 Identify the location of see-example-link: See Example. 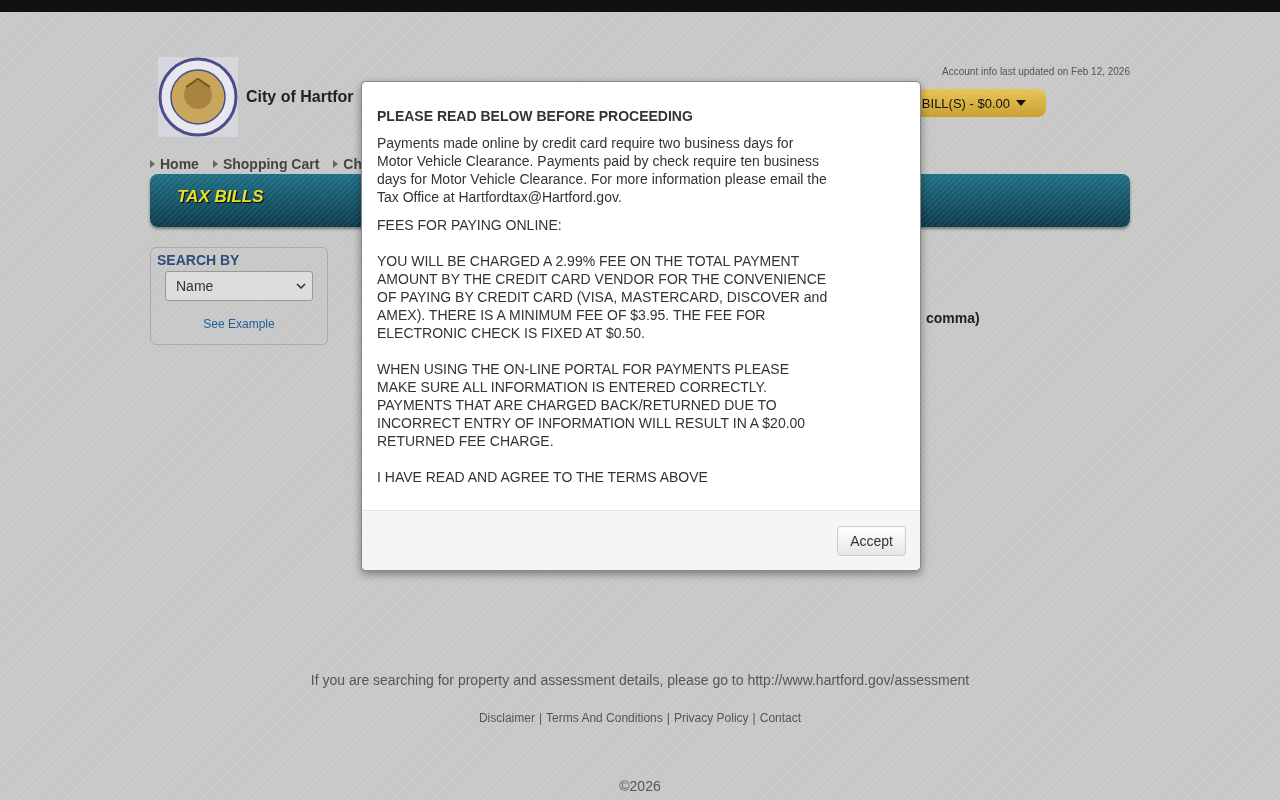
(239, 324).